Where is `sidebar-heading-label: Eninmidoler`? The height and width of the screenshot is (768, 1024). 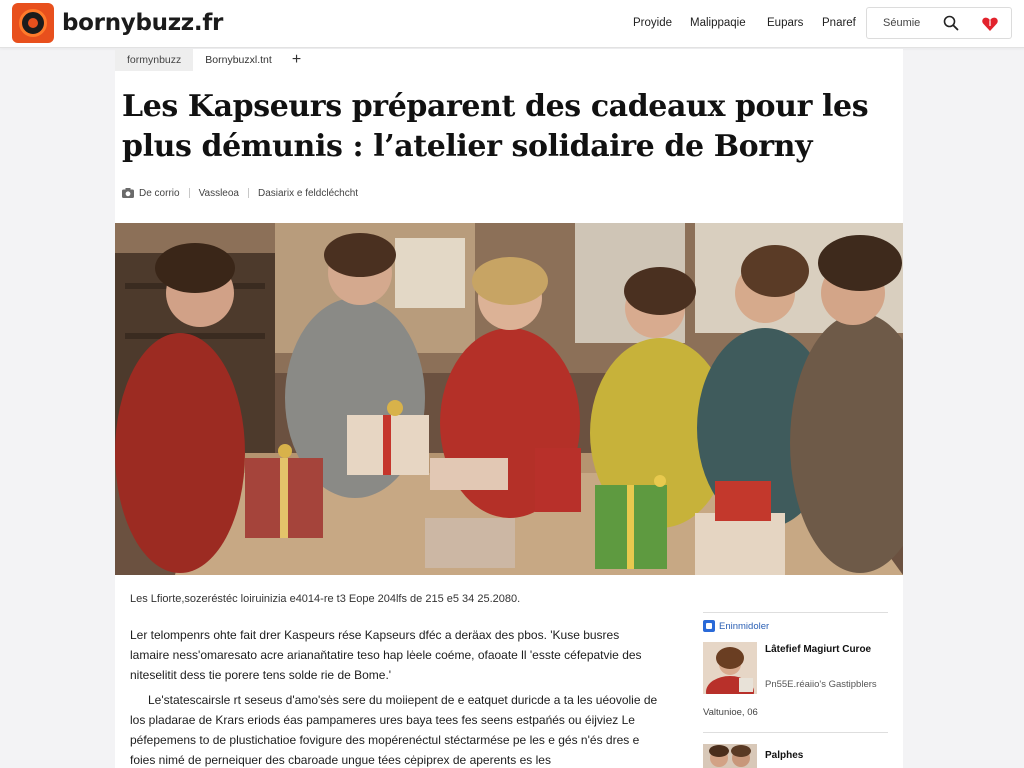
sidebar-heading-label: Eninmidoler is located at coordinates (744, 626).